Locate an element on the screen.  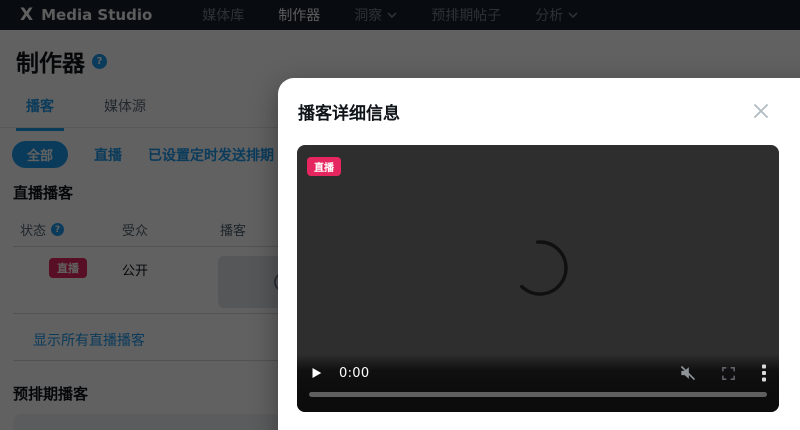
muted-volume-icon is located at coordinates (688, 373).